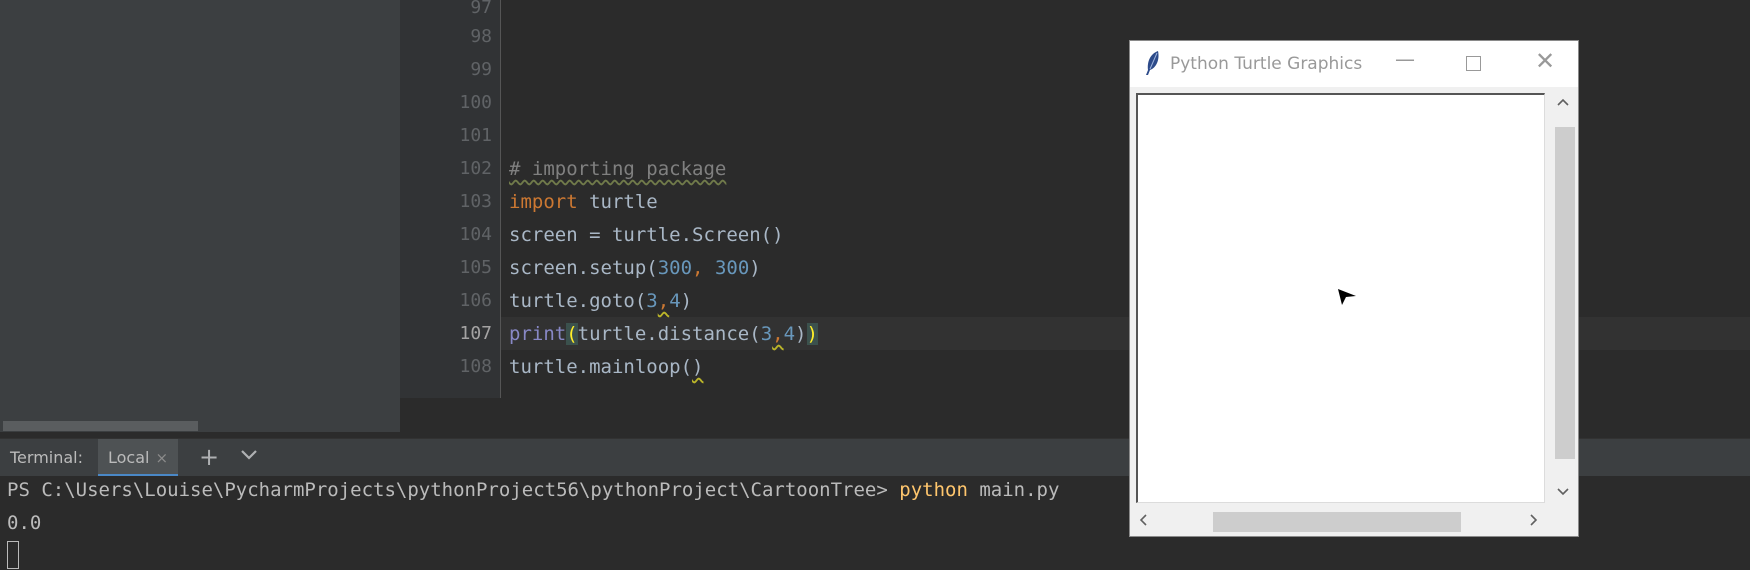  Describe the element at coordinates (583, 268) in the screenshot. I see `code-text: screen.setup(` at that location.